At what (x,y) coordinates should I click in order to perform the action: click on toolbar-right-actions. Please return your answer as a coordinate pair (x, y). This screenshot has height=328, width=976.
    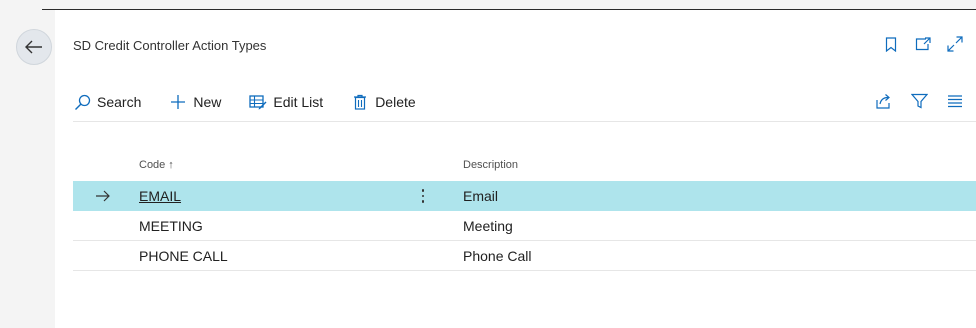
    Looking at the image, I should click on (919, 101).